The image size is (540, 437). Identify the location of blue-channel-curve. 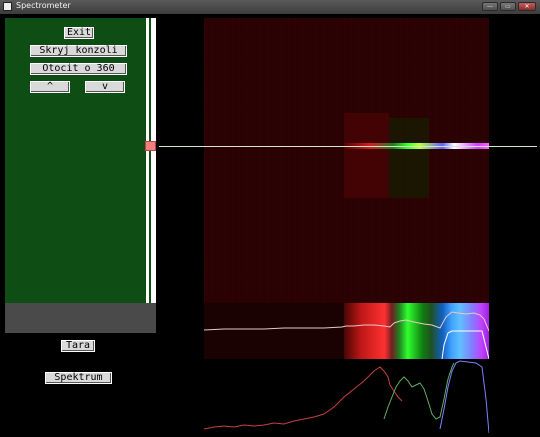
(464, 397).